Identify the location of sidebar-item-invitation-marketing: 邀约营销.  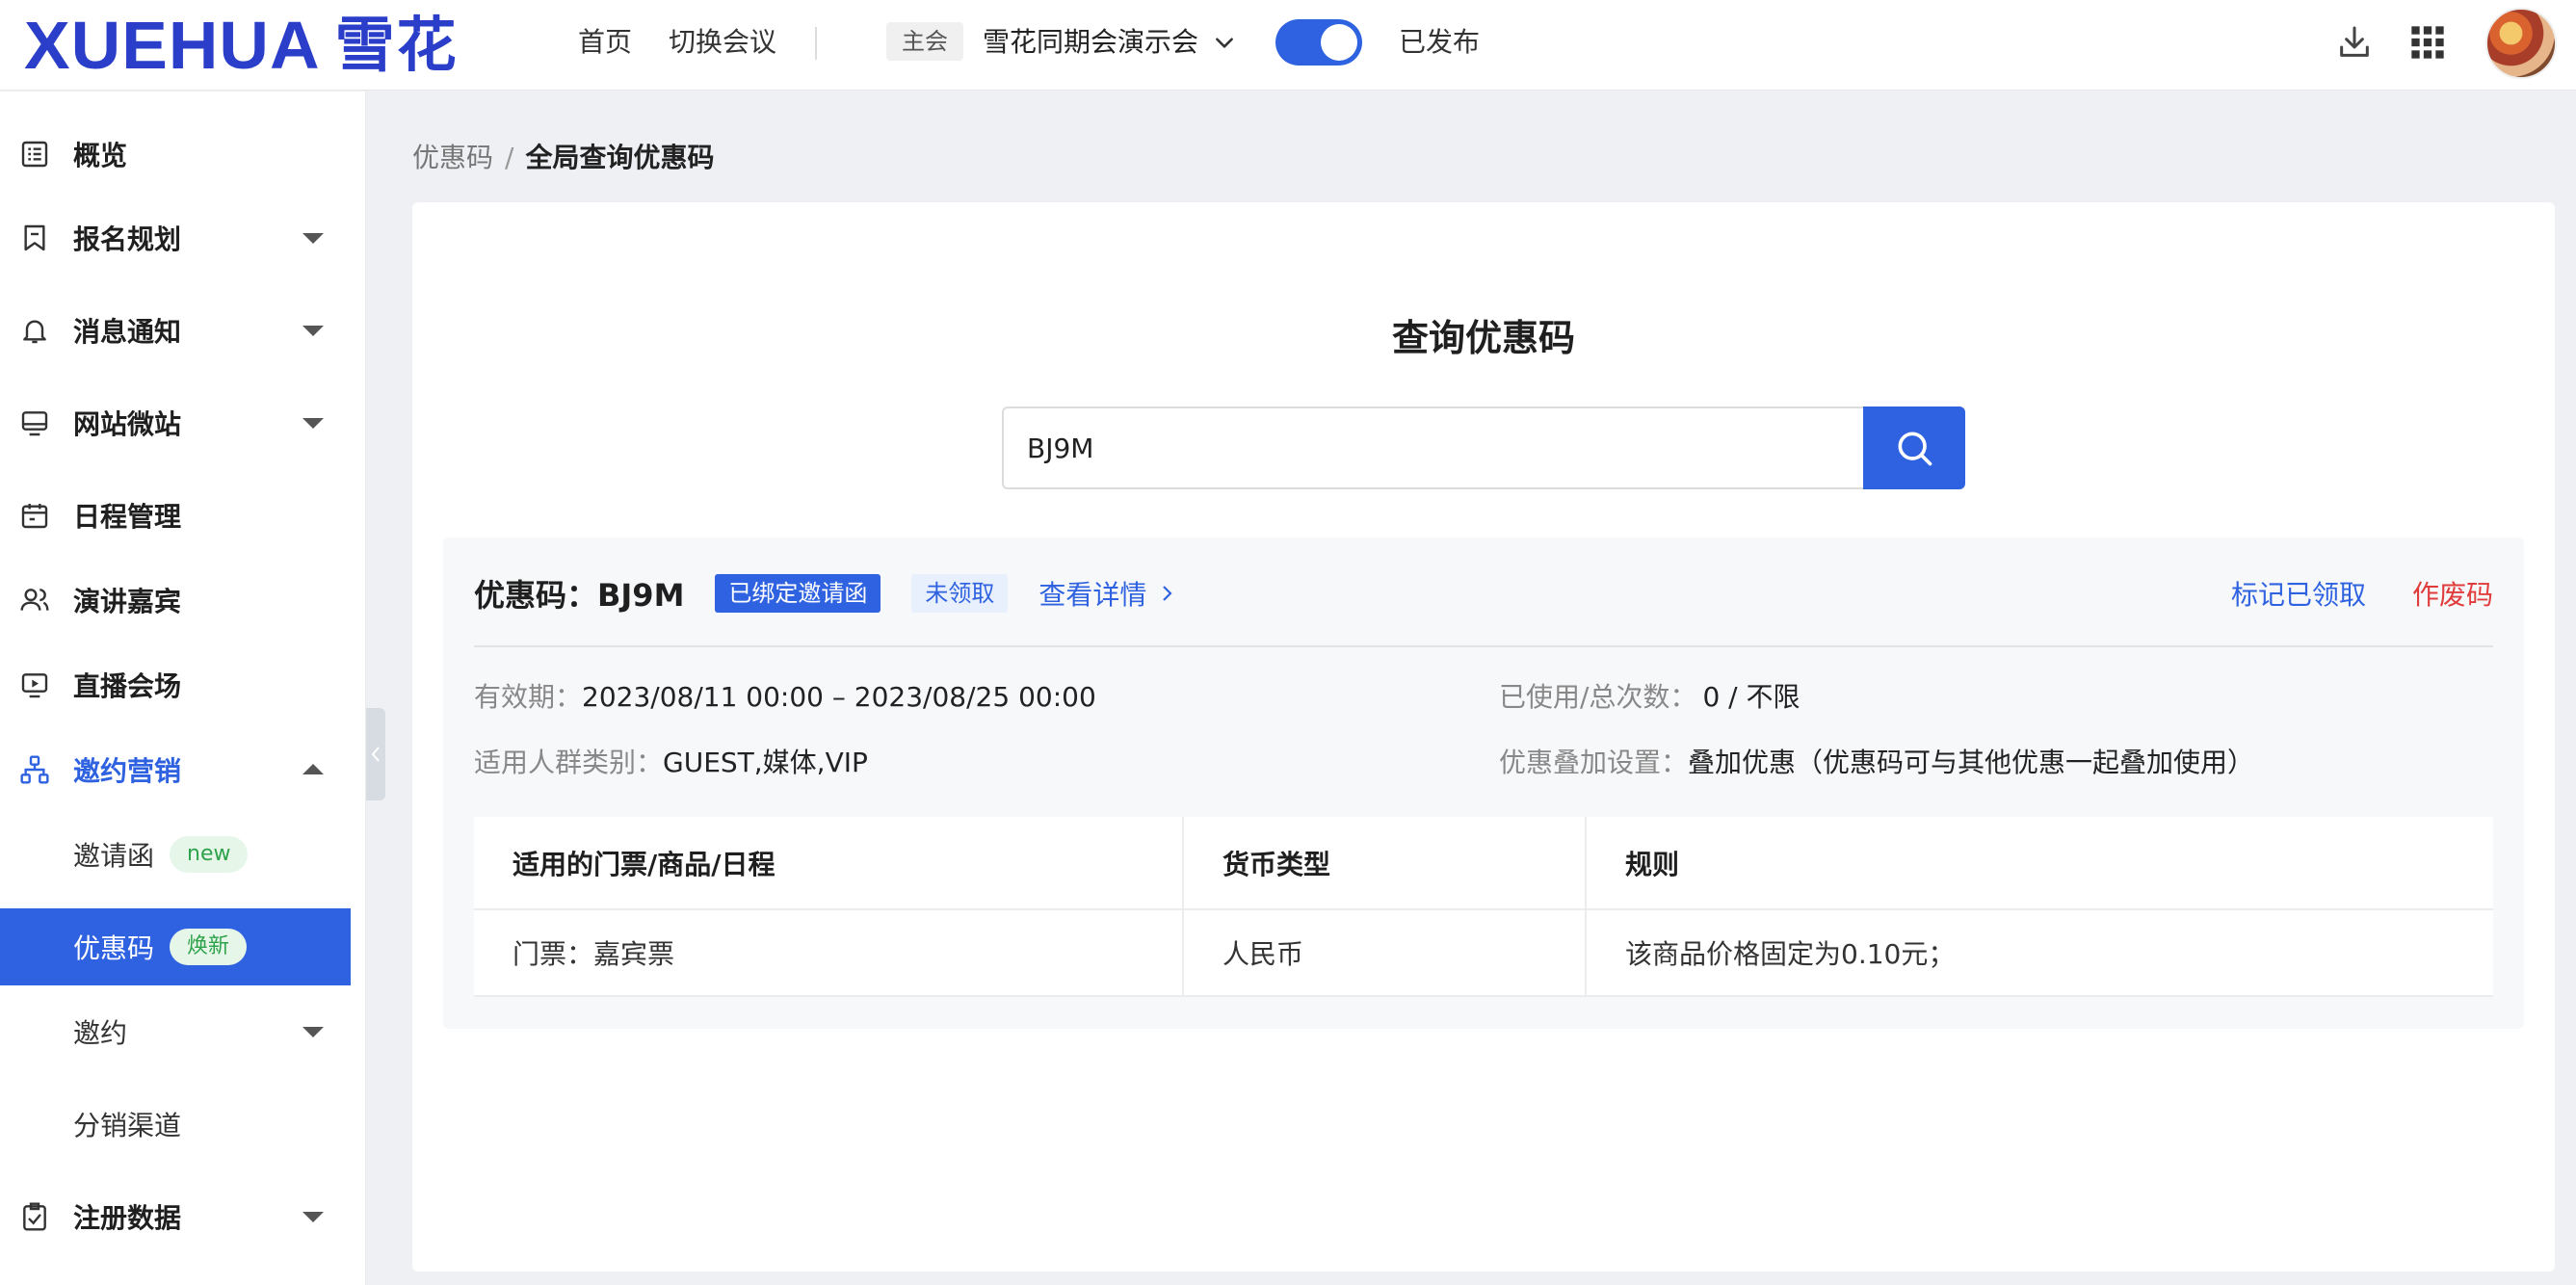
(176, 770).